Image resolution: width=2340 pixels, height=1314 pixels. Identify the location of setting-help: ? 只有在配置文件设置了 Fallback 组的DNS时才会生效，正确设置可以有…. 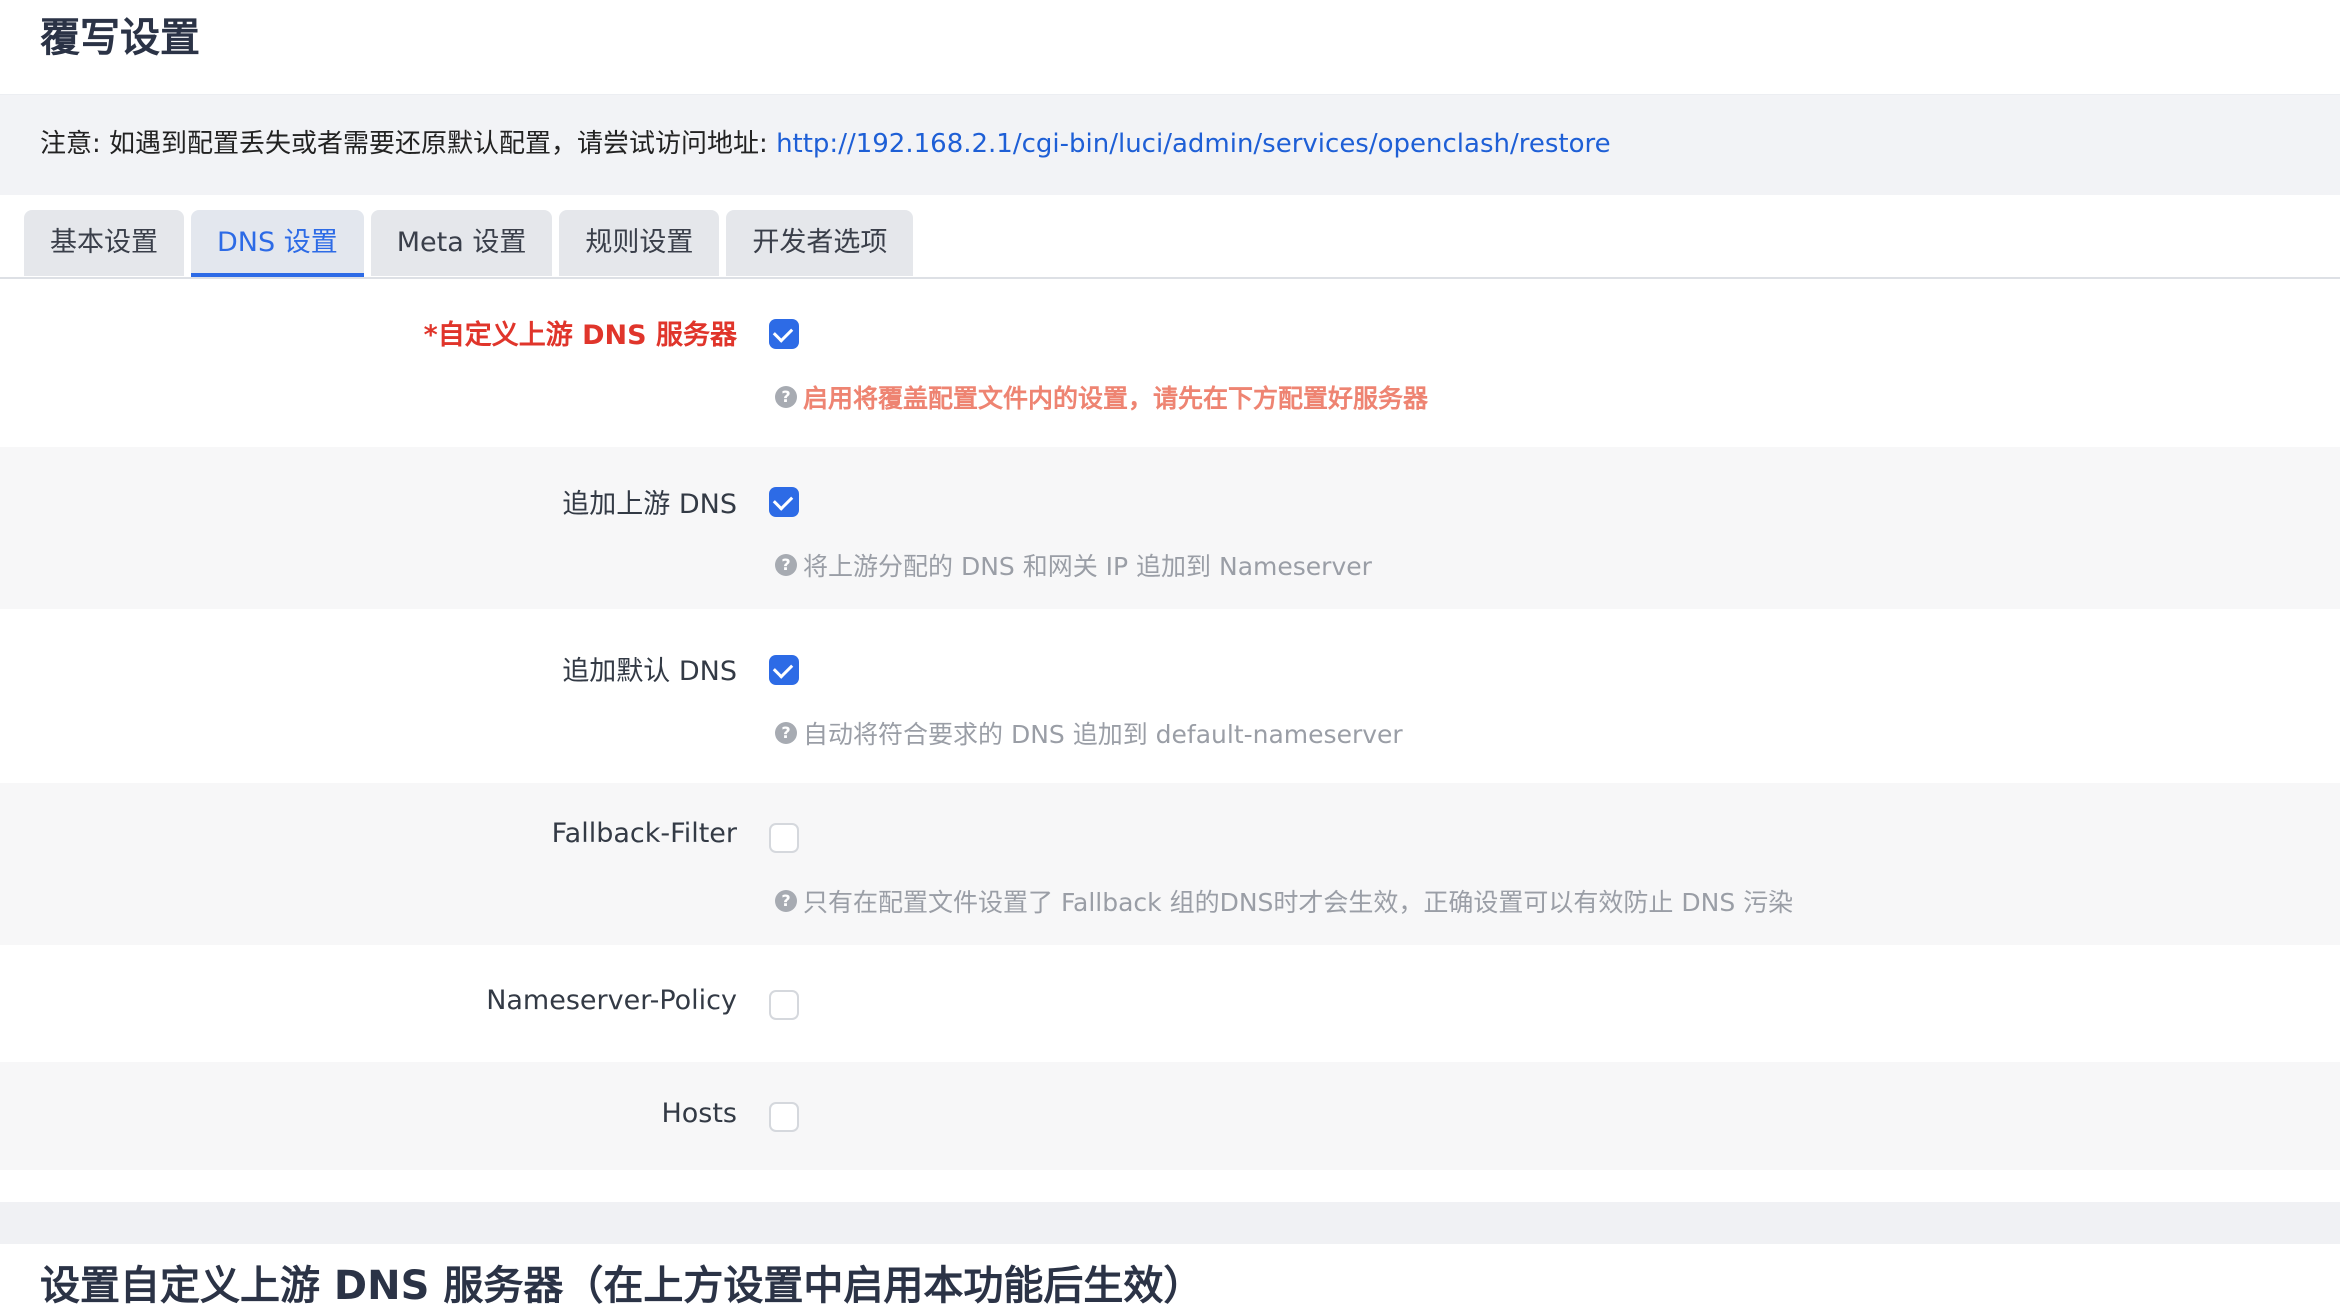
(1284, 901).